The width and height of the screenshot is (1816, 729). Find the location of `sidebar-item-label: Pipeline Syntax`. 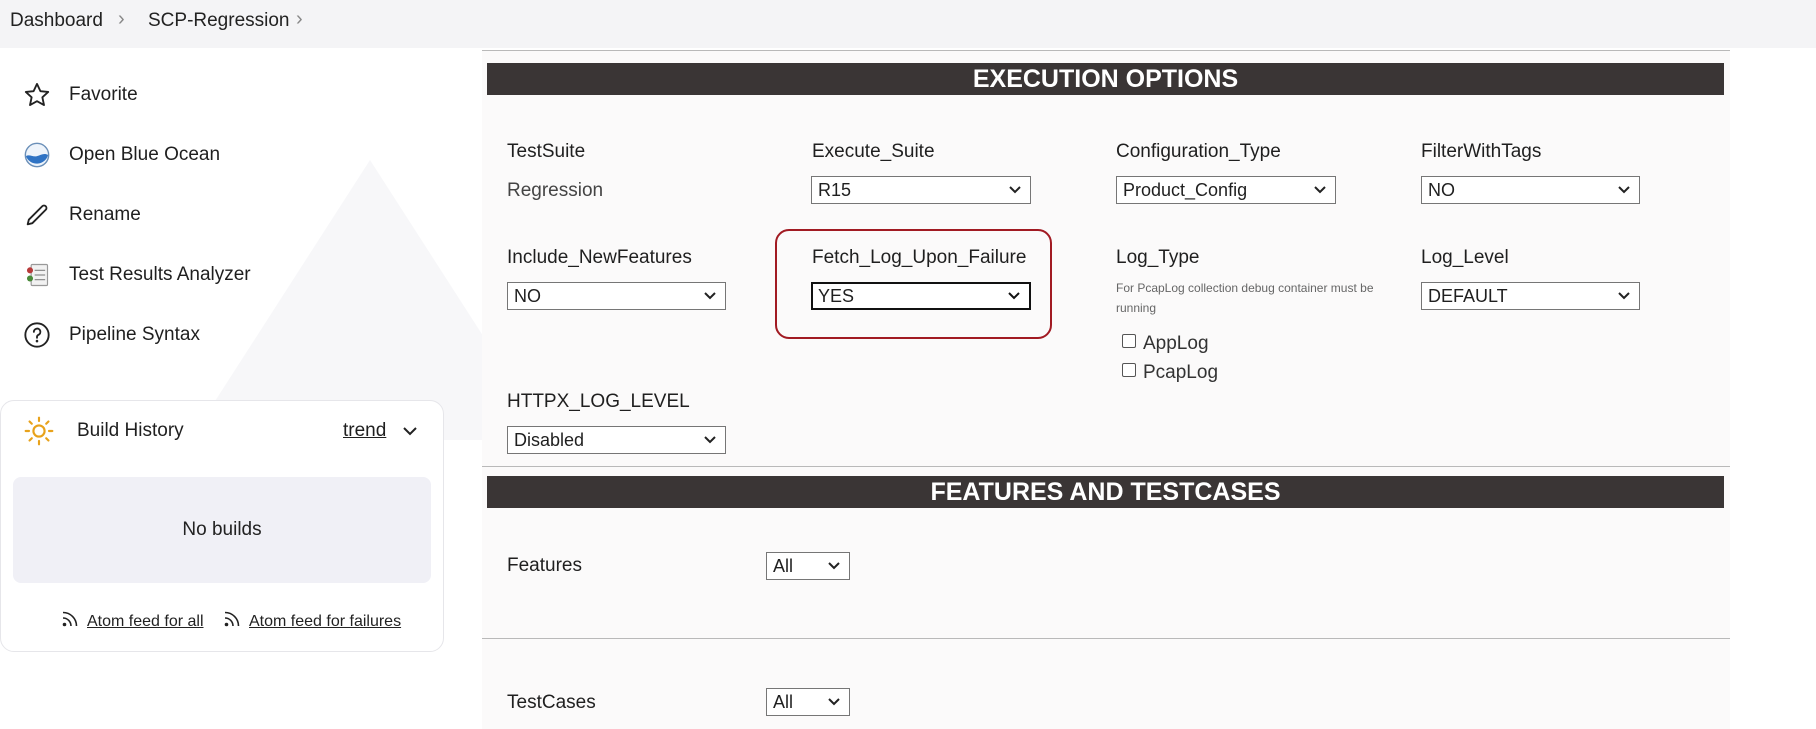

sidebar-item-label: Pipeline Syntax is located at coordinates (134, 334).